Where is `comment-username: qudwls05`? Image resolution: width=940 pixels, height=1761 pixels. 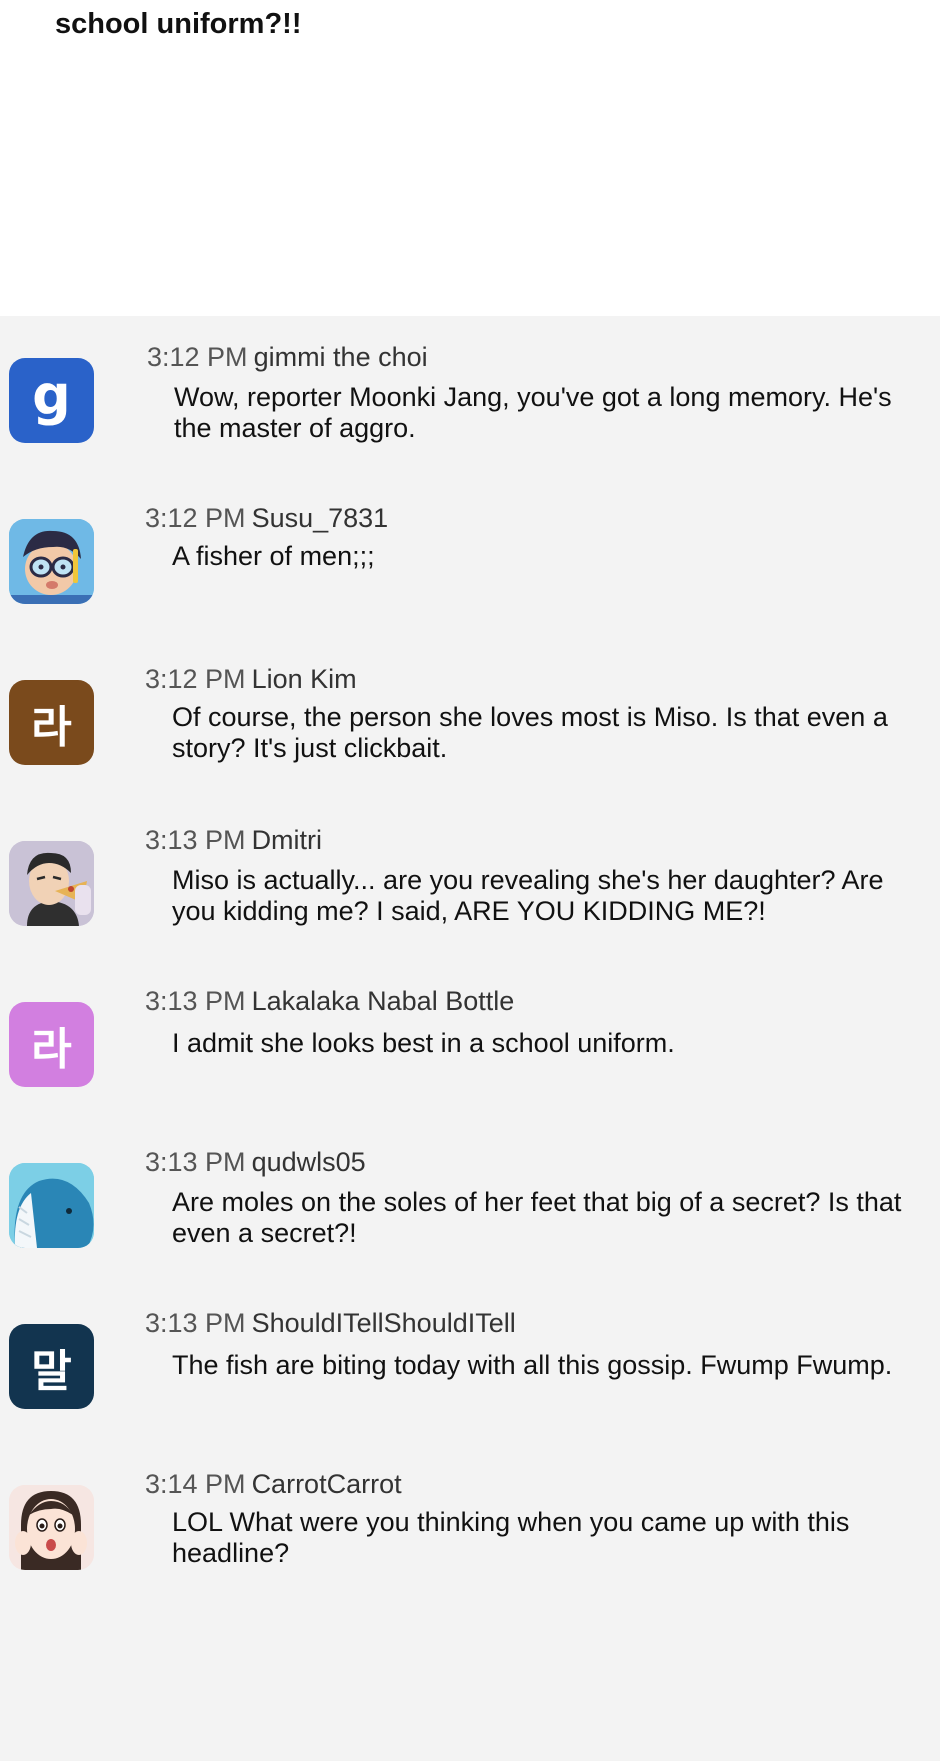
comment-username: qudwls05 is located at coordinates (309, 1162).